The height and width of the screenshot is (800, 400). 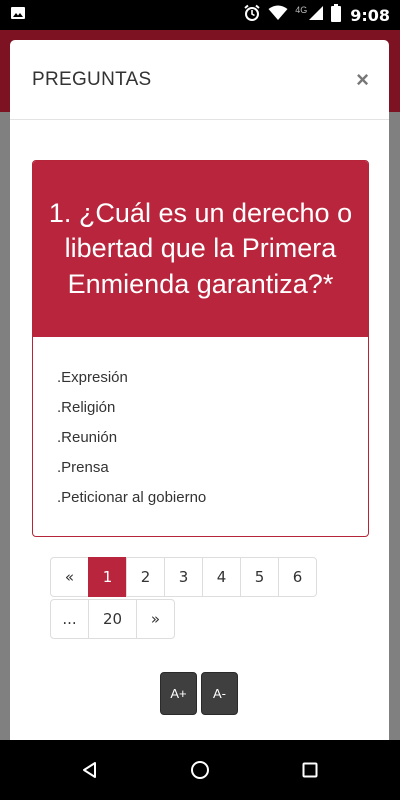 I want to click on font-increase-button: A+, so click(x=178, y=693).